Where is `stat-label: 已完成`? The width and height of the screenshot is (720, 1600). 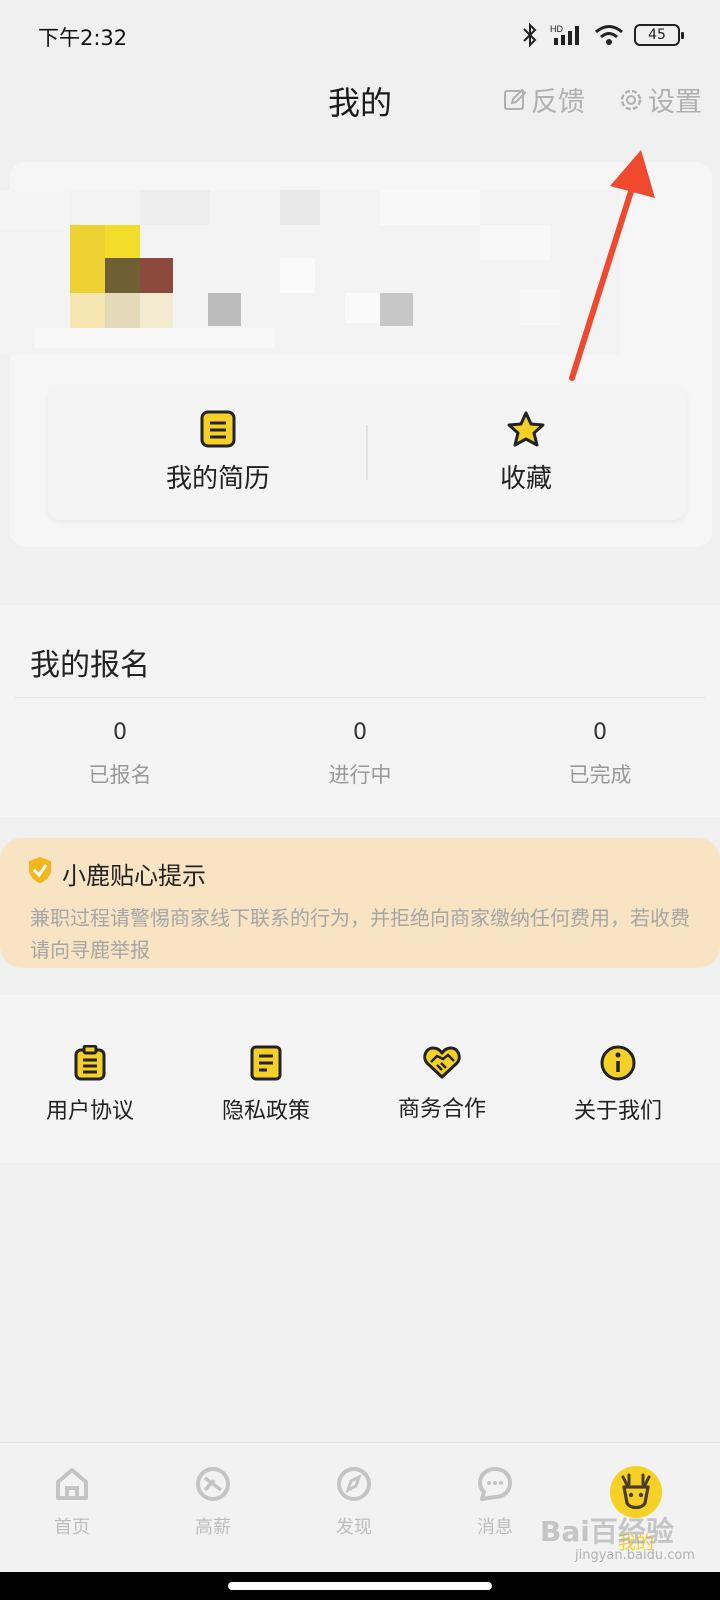
stat-label: 已完成 is located at coordinates (600, 775).